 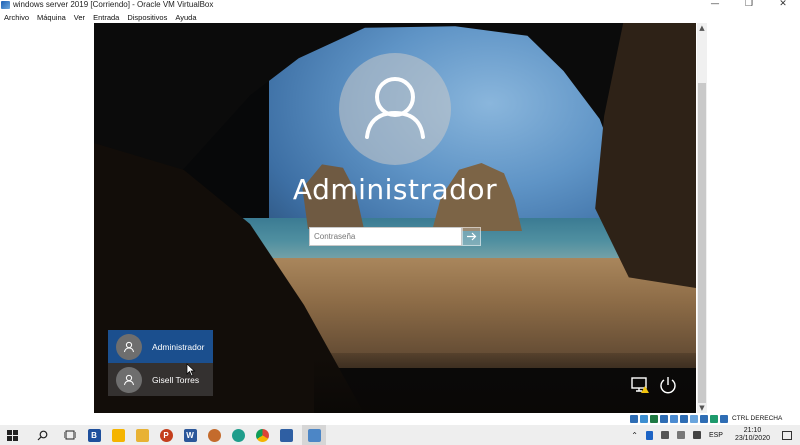 I want to click on user-list-item-gisell-torres: Gisell Torres, so click(x=160, y=379).